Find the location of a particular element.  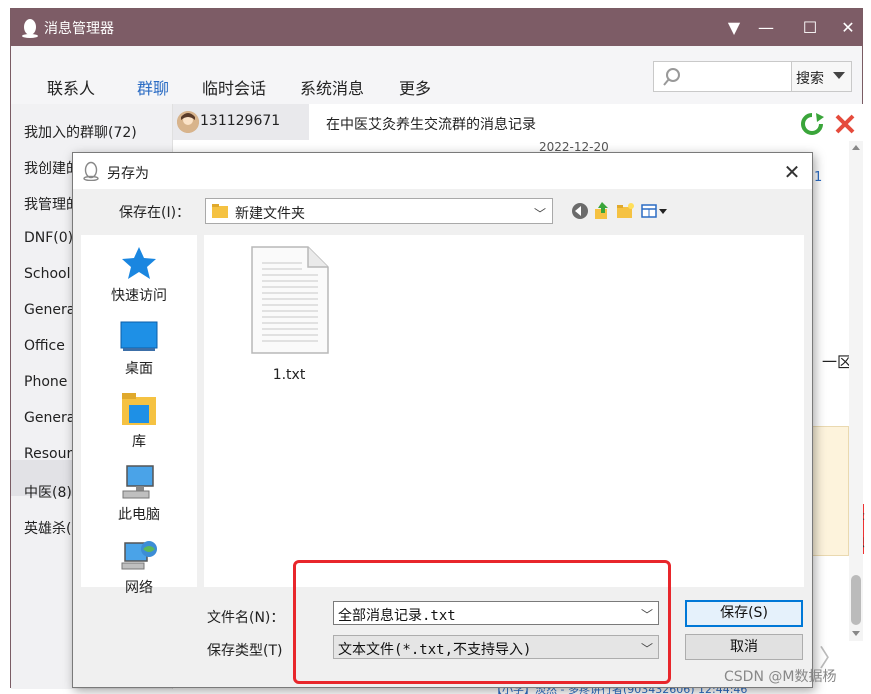

avatar is located at coordinates (188, 122).